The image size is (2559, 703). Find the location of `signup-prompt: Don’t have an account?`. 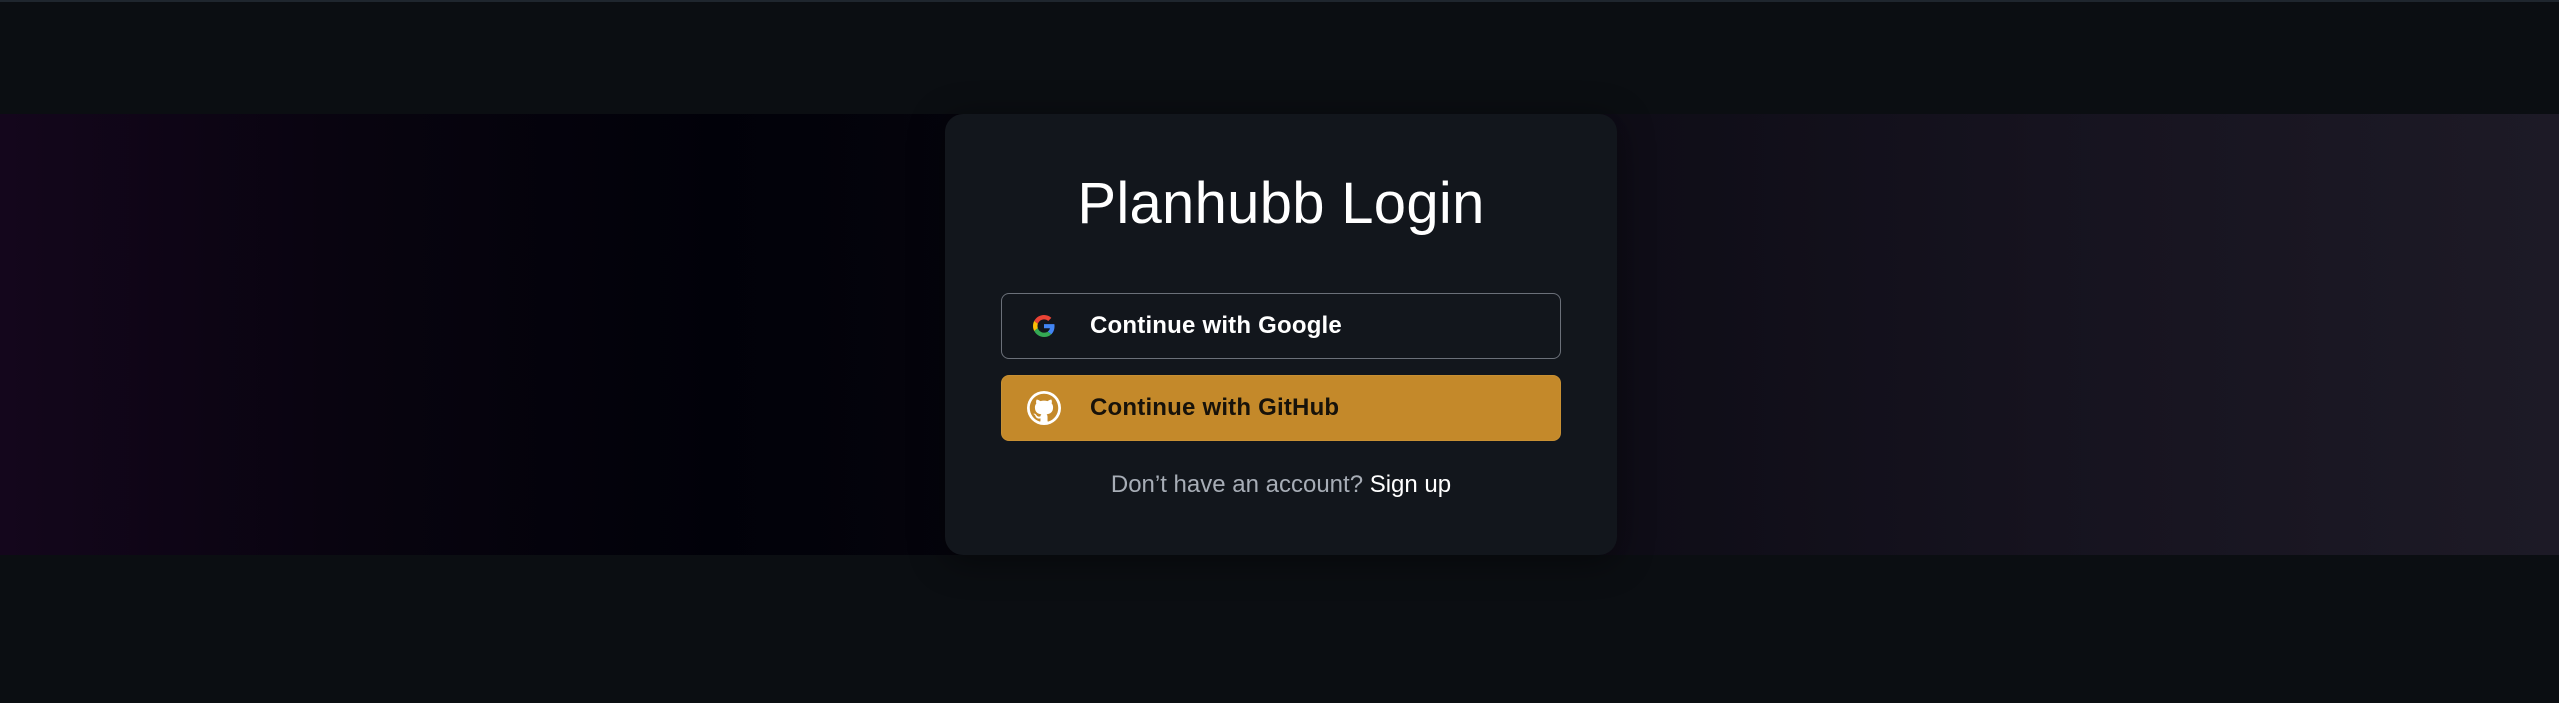

signup-prompt: Don’t have an account? is located at coordinates (1237, 484).